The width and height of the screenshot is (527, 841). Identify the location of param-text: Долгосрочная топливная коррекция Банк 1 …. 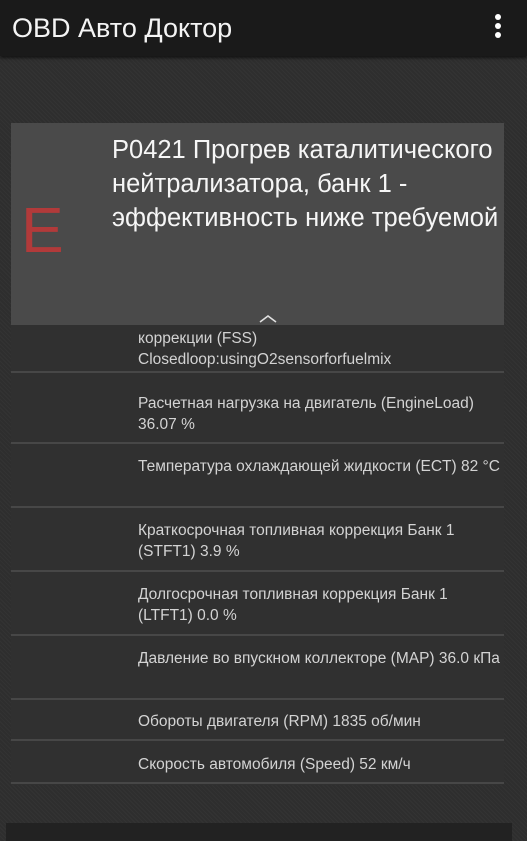
(293, 605).